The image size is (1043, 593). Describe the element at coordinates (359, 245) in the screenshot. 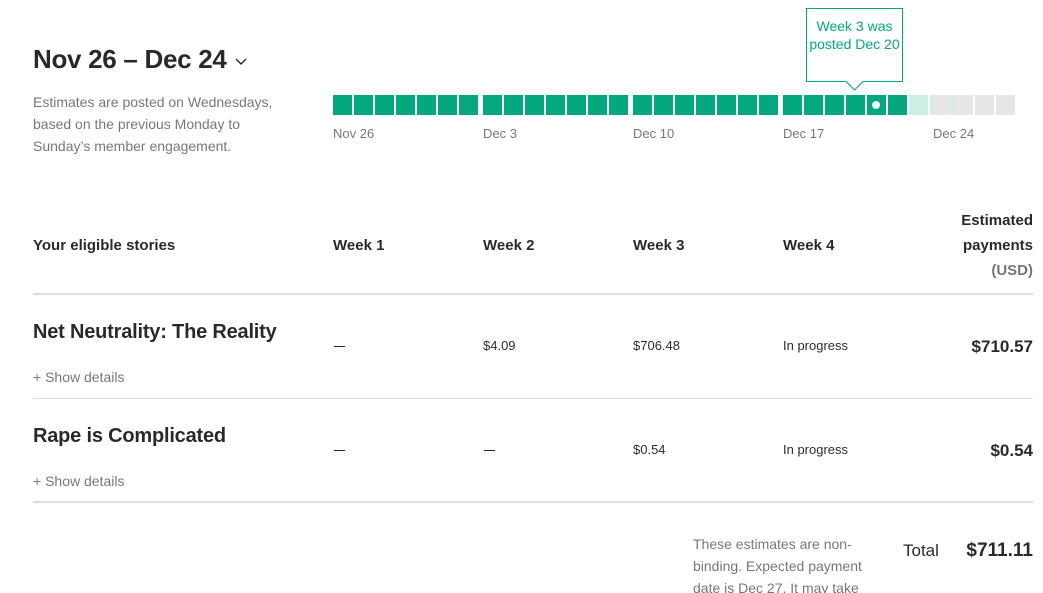

I see `header-week1: Week 1` at that location.